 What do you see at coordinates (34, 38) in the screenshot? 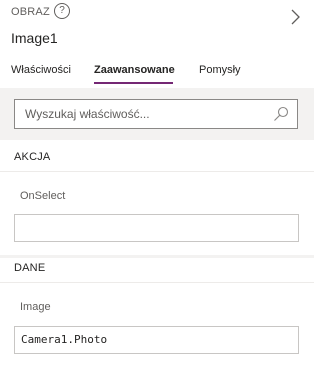
I see `control-name: Image1` at bounding box center [34, 38].